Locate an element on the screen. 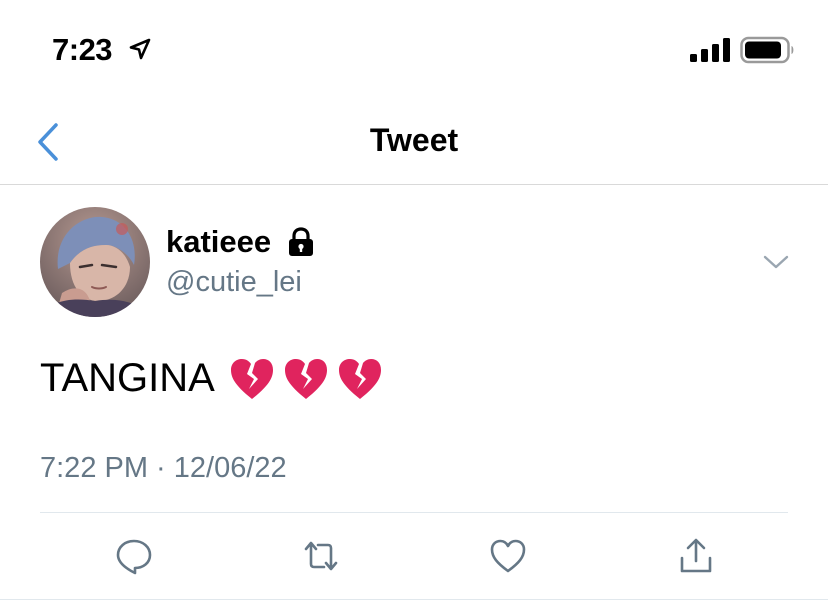 The height and width of the screenshot is (602, 828). retweet-icon is located at coordinates (321, 556).